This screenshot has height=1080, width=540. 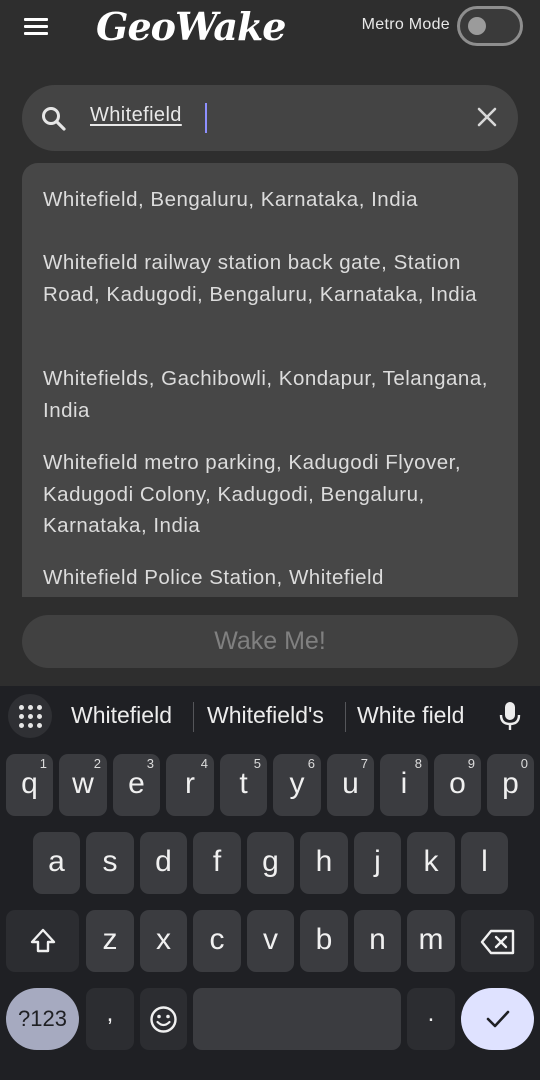 I want to click on key-q: q1, so click(x=29, y=785).